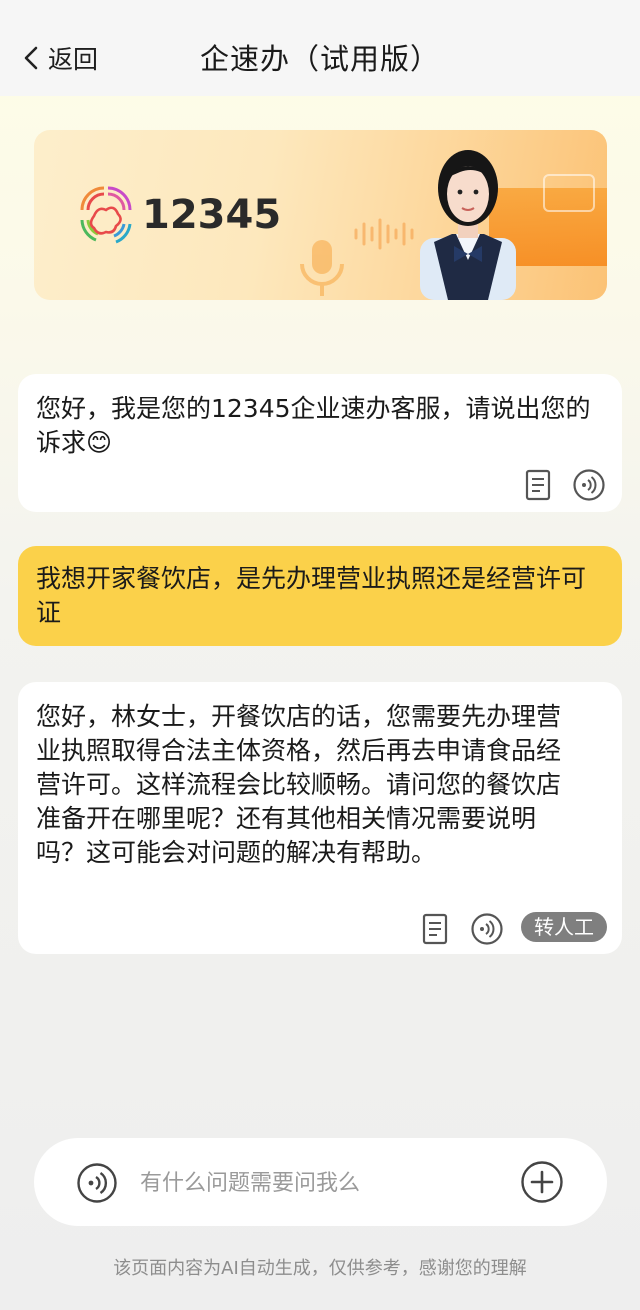  What do you see at coordinates (97, 1183) in the screenshot?
I see `voice-input-icon` at bounding box center [97, 1183].